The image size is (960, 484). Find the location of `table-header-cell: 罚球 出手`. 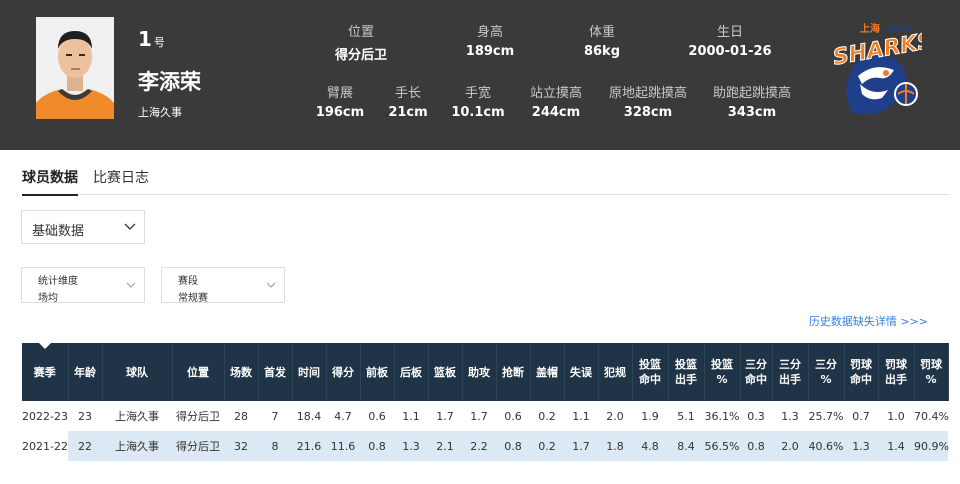

table-header-cell: 罚球 出手 is located at coordinates (896, 372).